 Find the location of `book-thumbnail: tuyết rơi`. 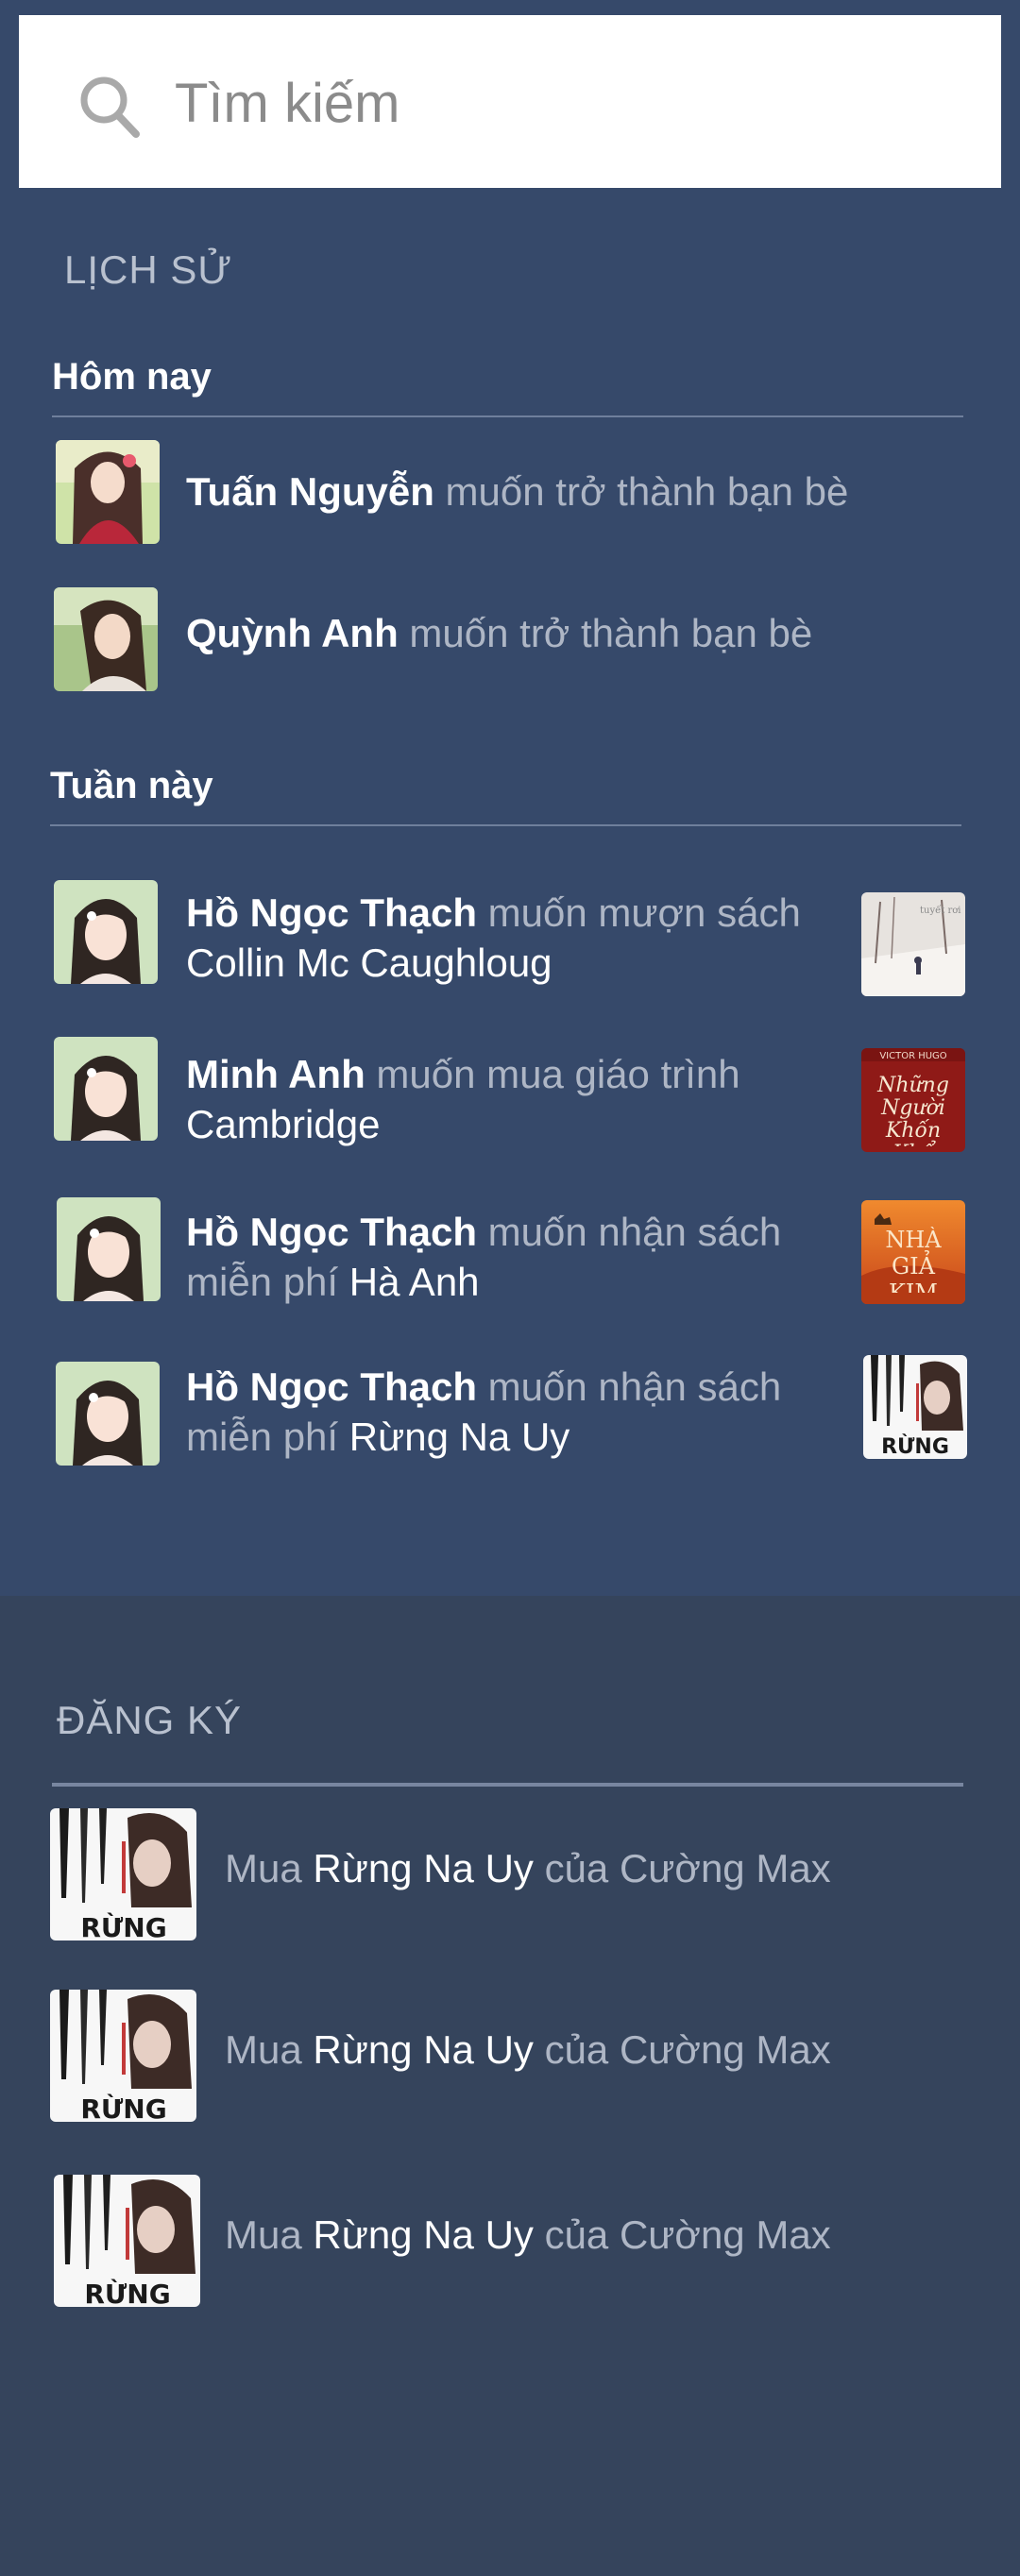

book-thumbnail: tuyết rơi is located at coordinates (913, 944).